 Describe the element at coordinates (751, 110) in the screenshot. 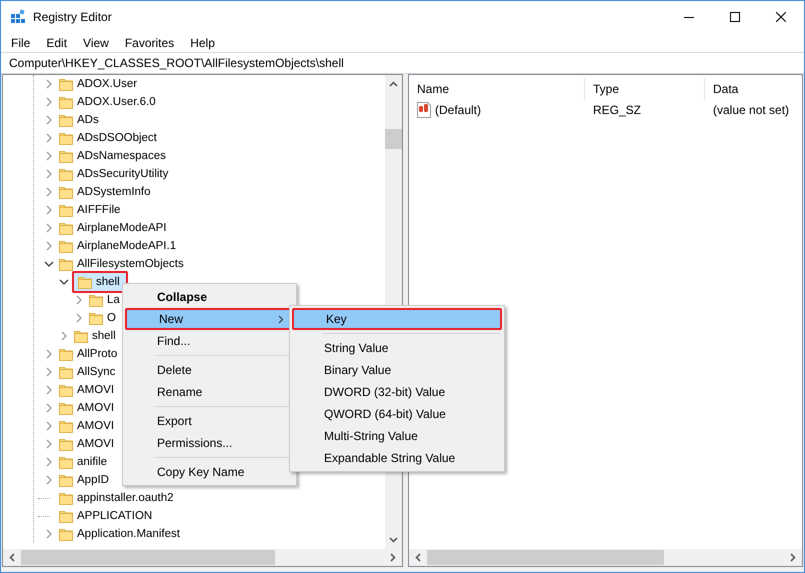

I see `table-cell-text: (value not set)` at that location.